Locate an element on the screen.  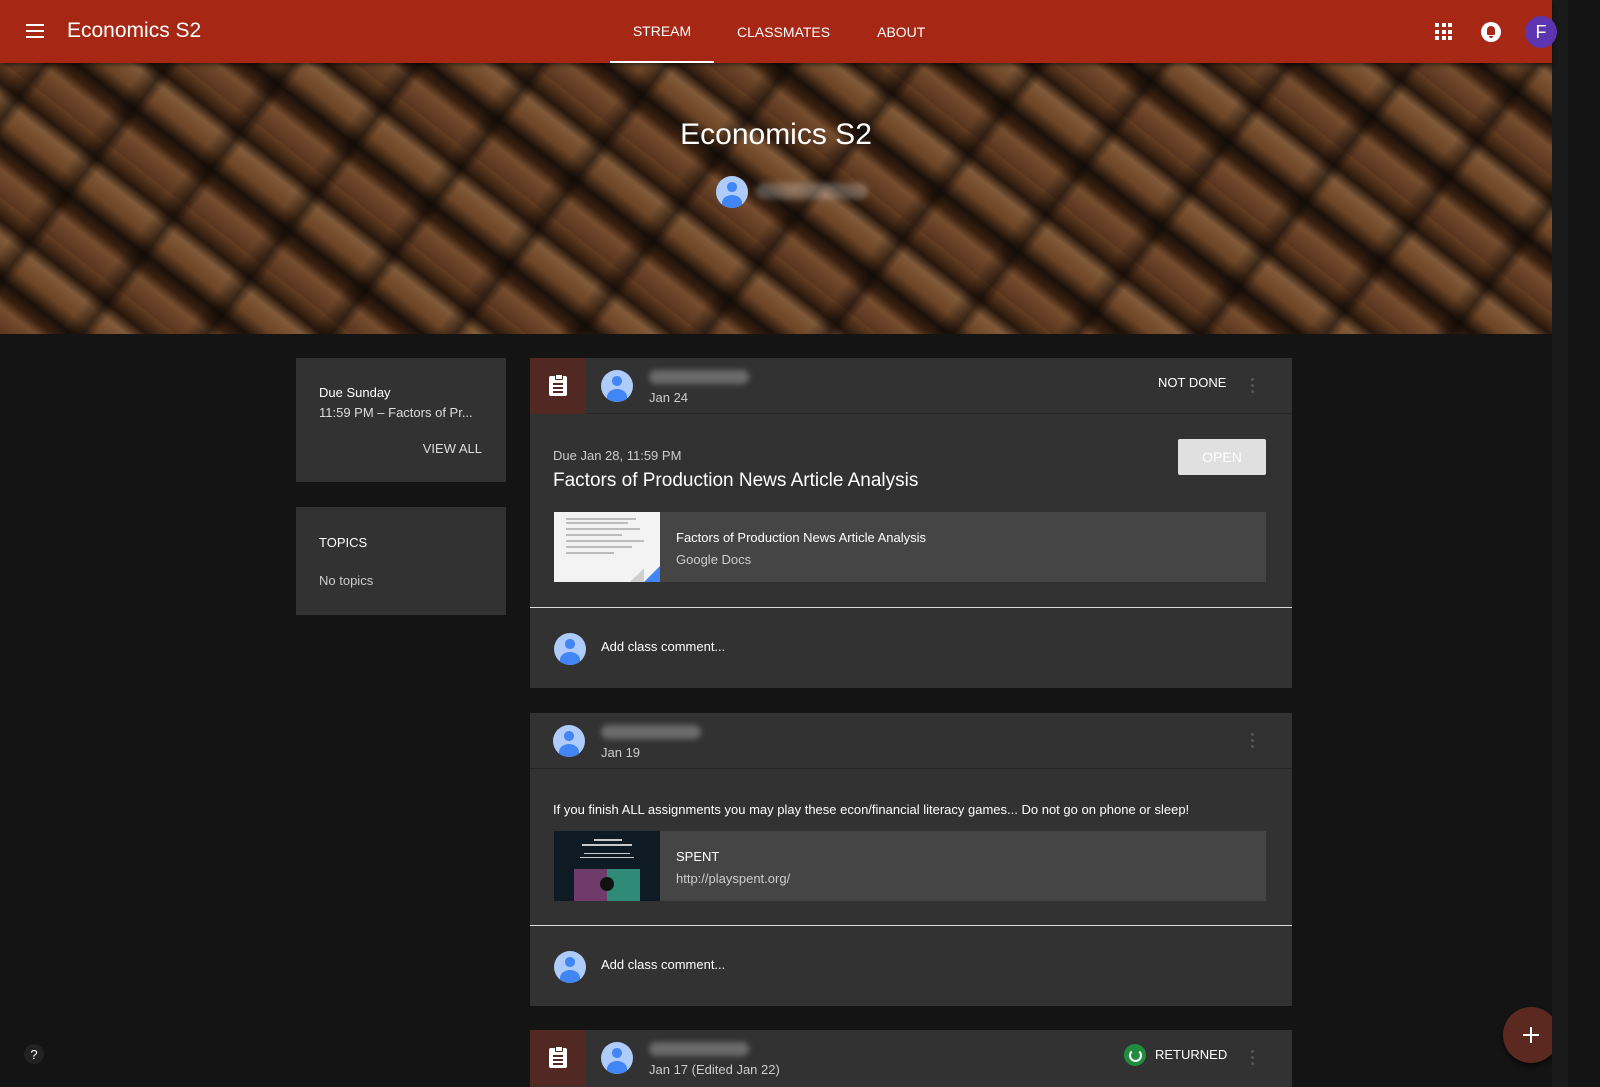
topics-card: TOPICS No topics is located at coordinates (401, 561).